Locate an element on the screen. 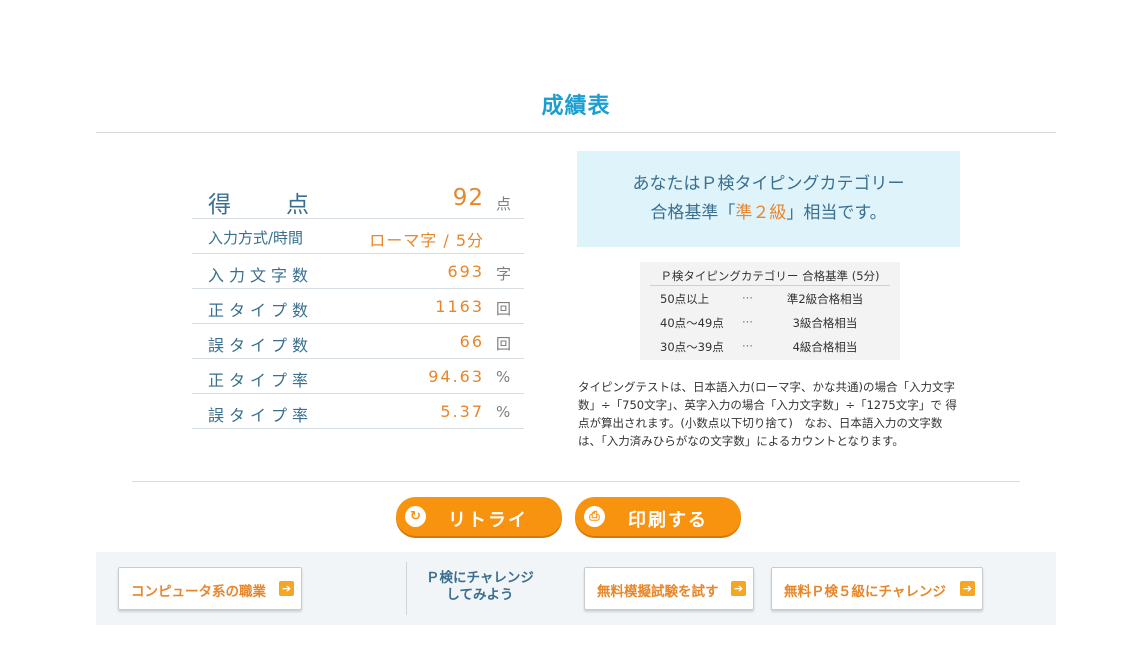 The width and height of the screenshot is (1130, 666). criteria-row: 50点以上 ··· 準2級合格相当 is located at coordinates (762, 298).